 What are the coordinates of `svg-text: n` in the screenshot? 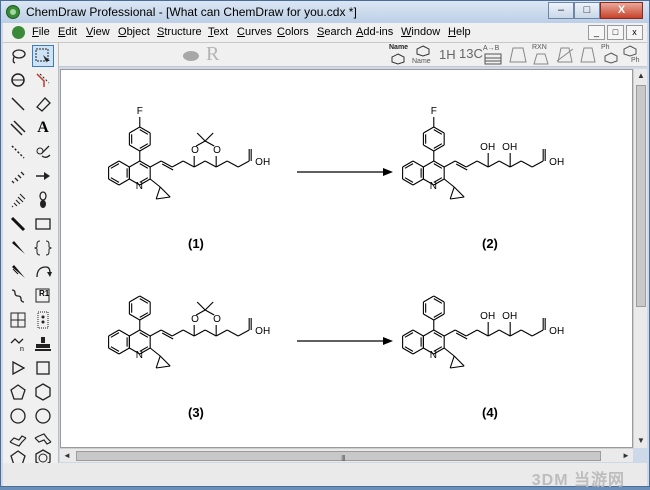 It's located at (22, 349).